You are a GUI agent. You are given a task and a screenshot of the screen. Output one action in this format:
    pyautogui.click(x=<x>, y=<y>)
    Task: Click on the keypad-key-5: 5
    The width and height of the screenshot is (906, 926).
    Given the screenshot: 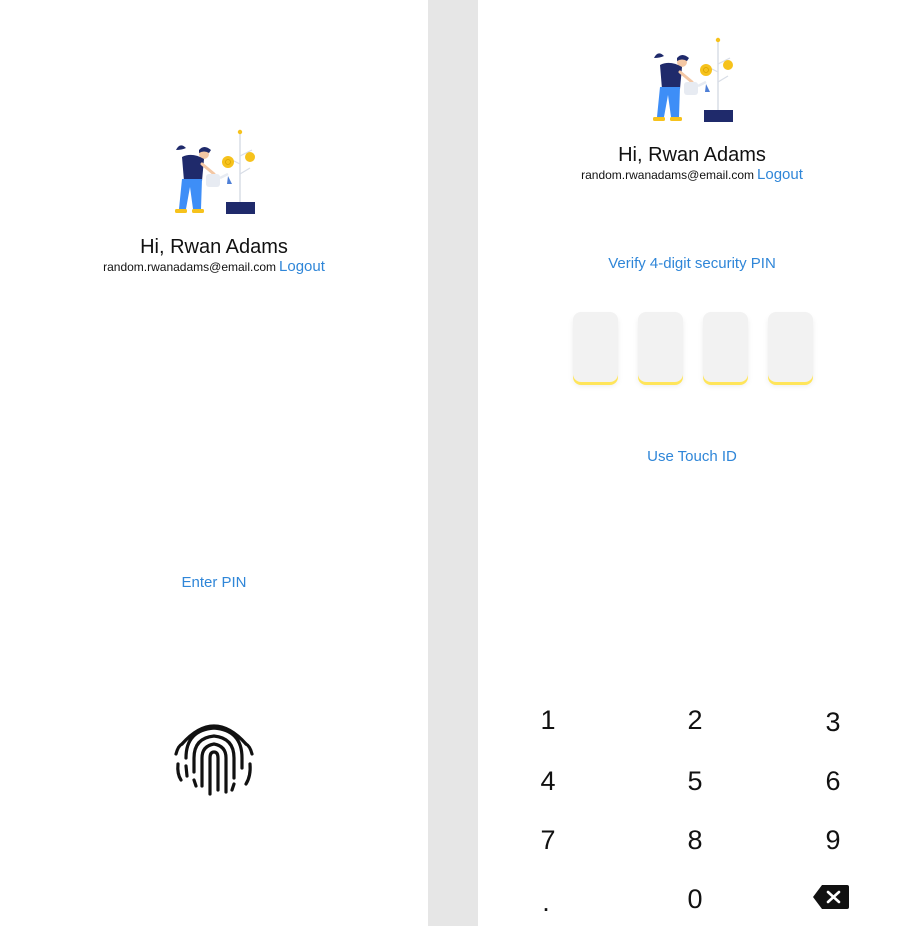 What is the action you would take?
    pyautogui.click(x=695, y=781)
    